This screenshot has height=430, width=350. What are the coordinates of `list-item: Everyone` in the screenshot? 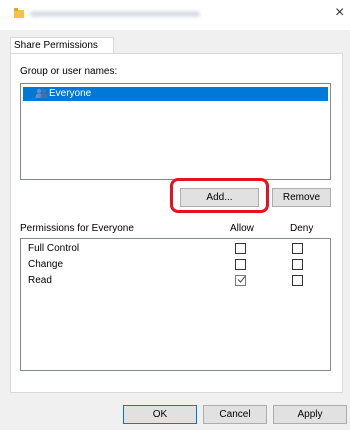 It's located at (175, 94).